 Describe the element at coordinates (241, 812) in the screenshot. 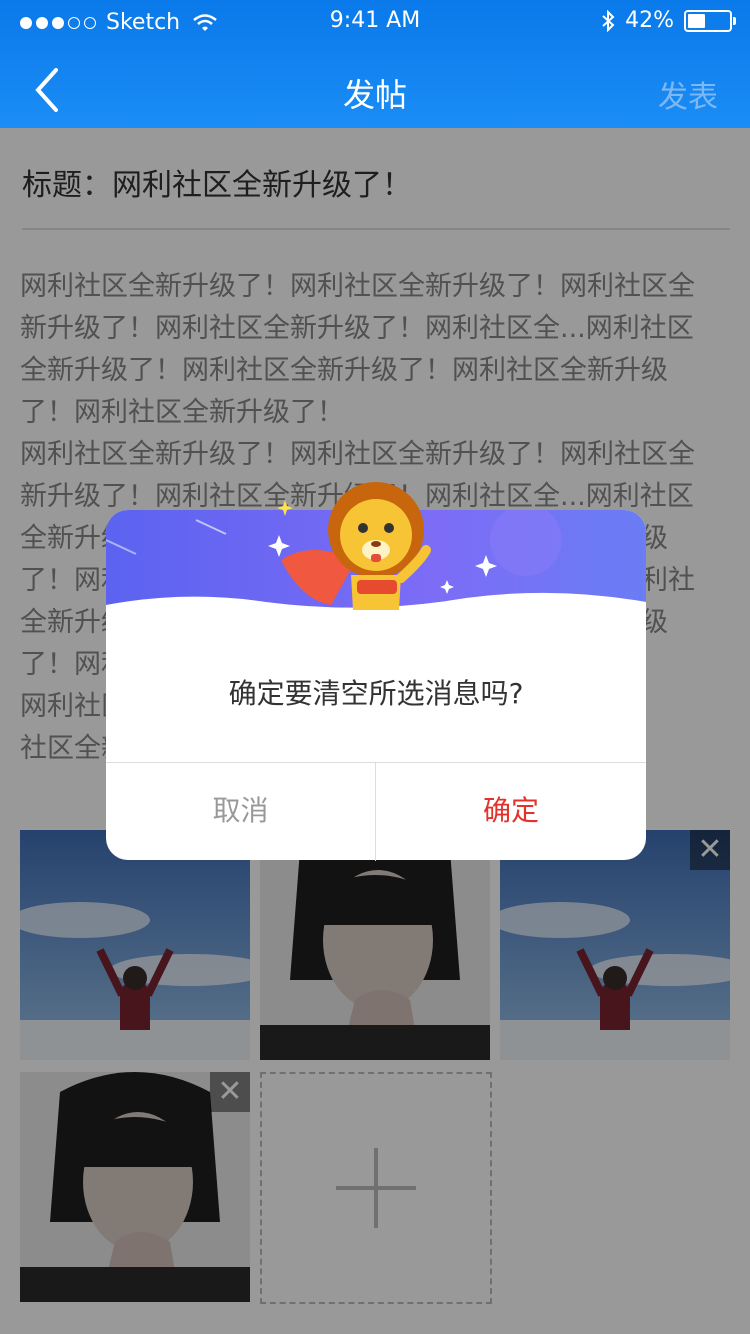

I see `cancel-button: 取消` at that location.